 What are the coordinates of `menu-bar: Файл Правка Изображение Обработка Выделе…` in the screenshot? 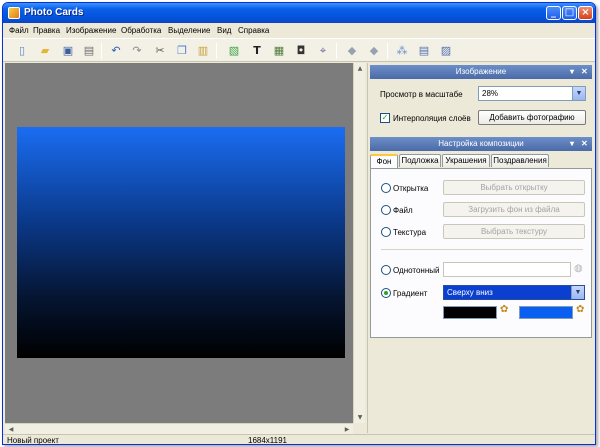 It's located at (299, 30).